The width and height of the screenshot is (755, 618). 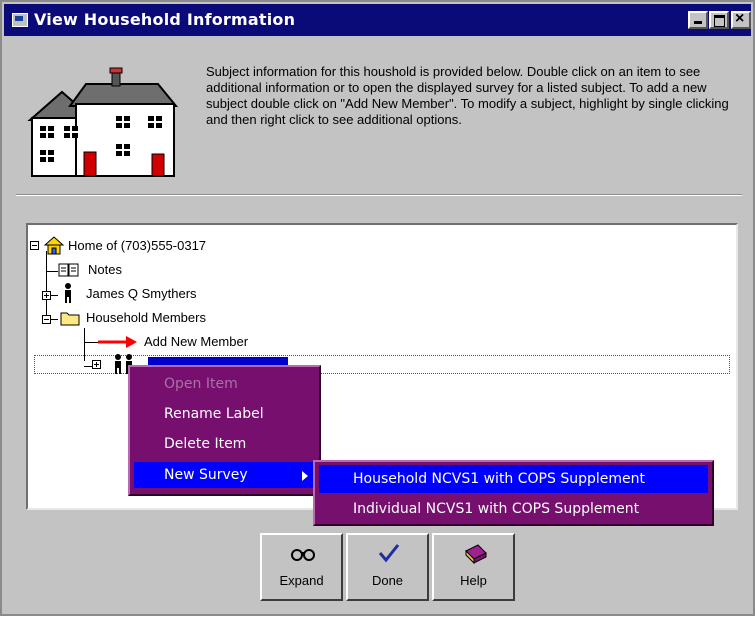 I want to click on root-collapse-toggle, so click(x=34, y=245).